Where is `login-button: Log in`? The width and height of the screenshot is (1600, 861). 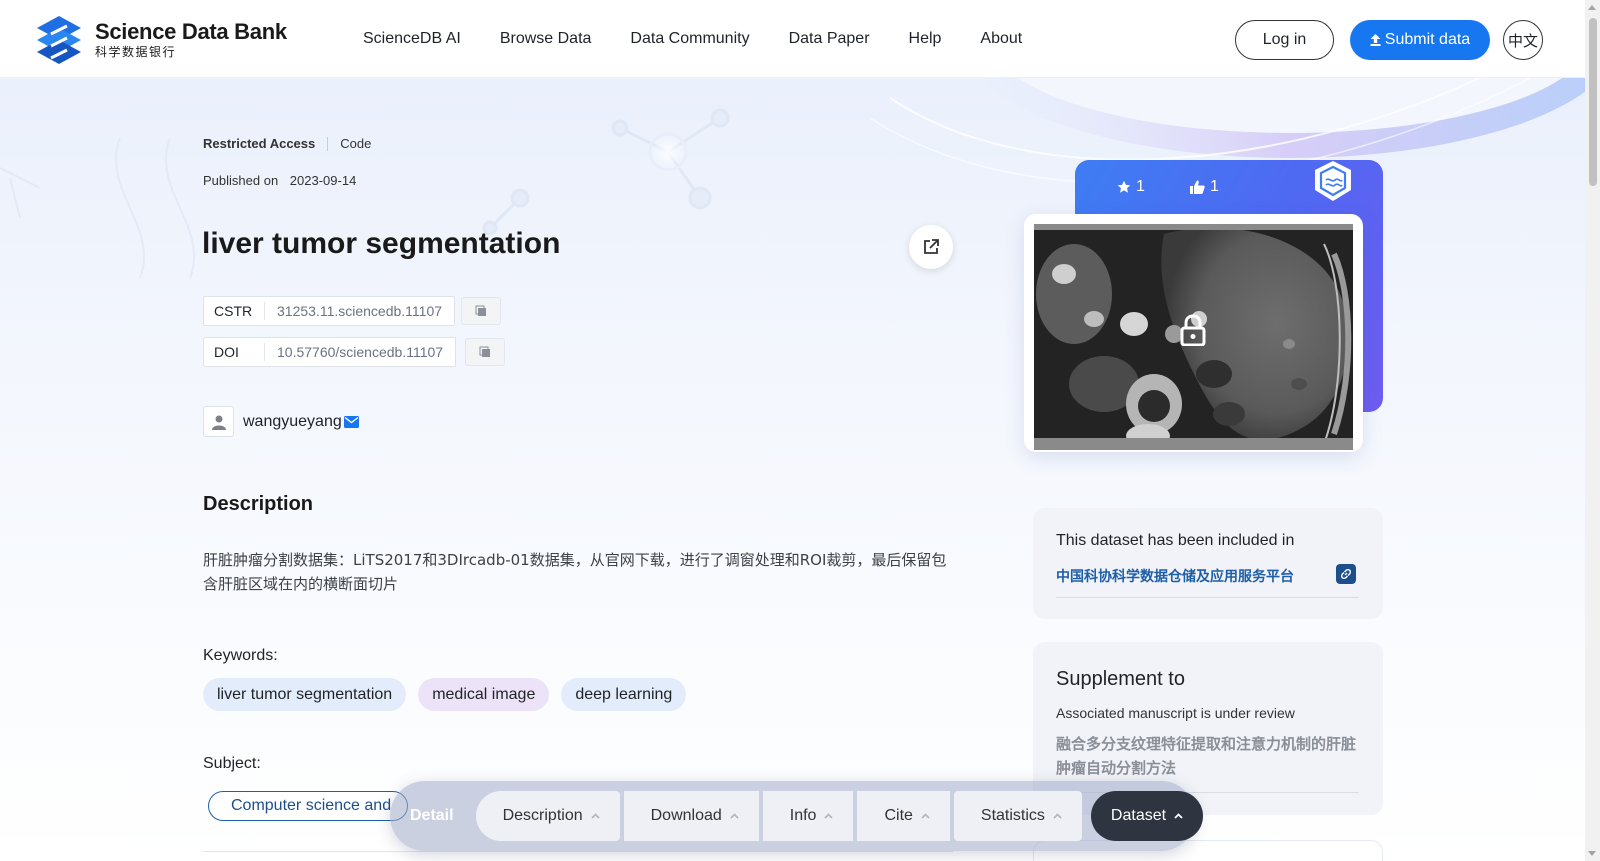 login-button: Log in is located at coordinates (1284, 40).